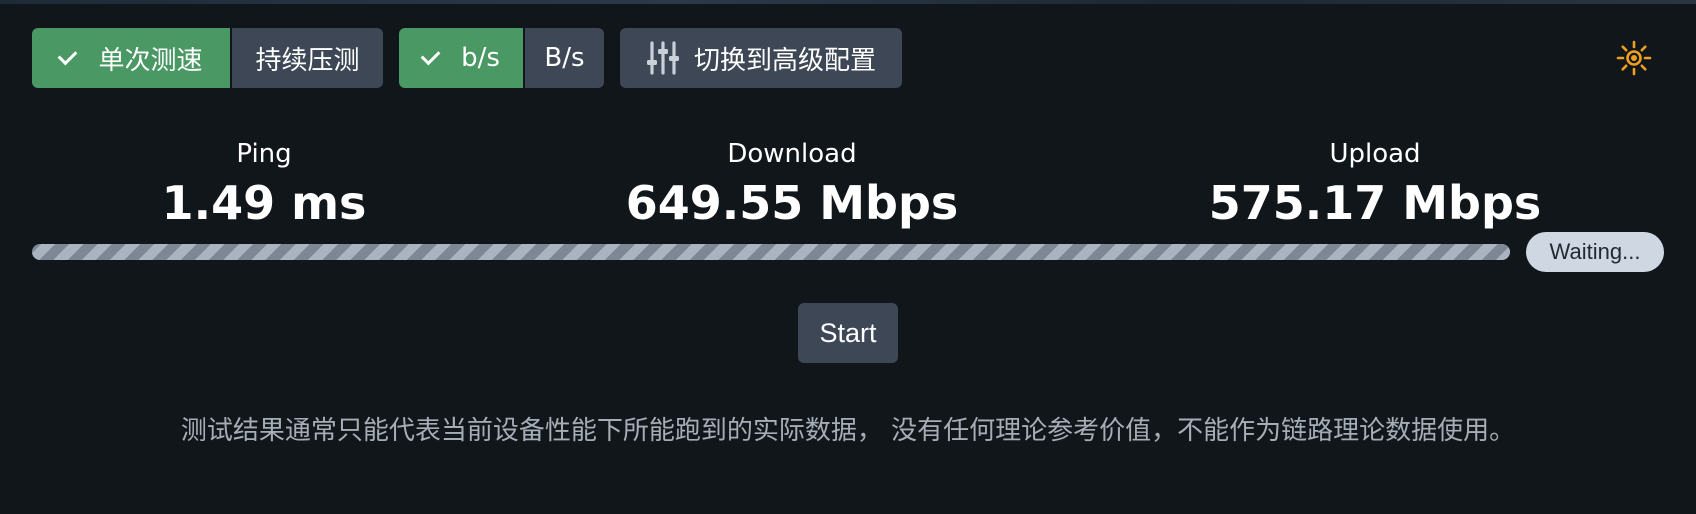 Image resolution: width=1696 pixels, height=514 pixels. Describe the element at coordinates (1634, 58) in the screenshot. I see `sun-icon` at that location.